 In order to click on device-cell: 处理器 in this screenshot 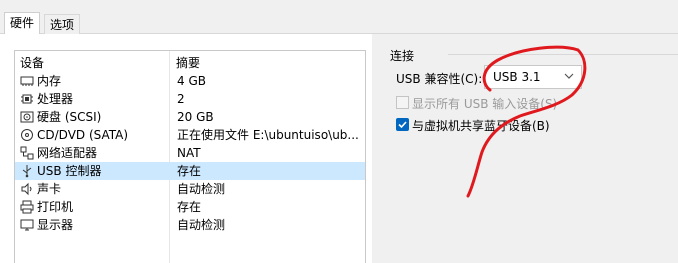, I will do `click(46, 99)`.